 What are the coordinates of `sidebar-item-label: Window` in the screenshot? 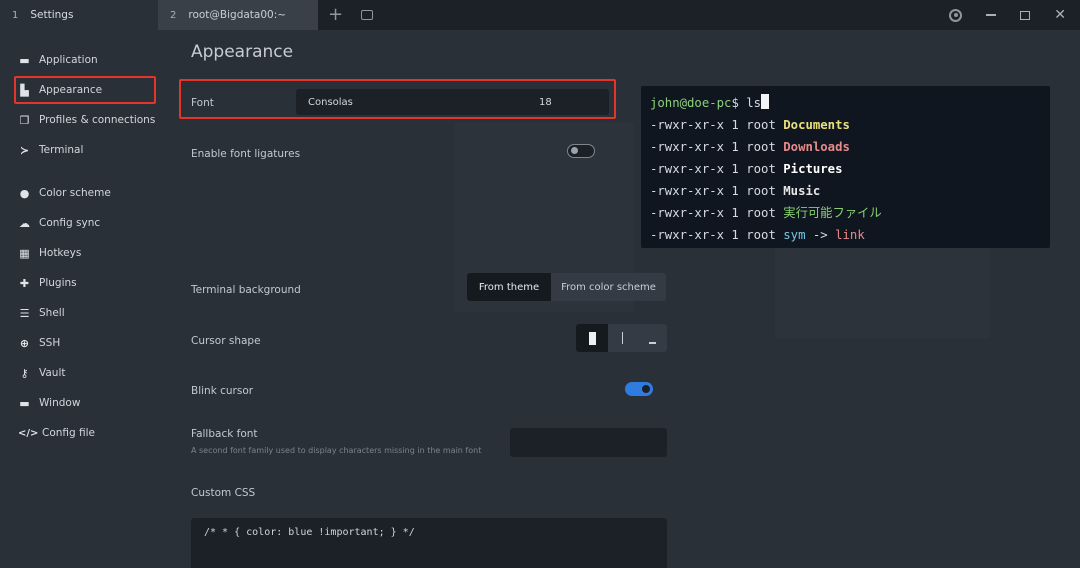 It's located at (60, 403).